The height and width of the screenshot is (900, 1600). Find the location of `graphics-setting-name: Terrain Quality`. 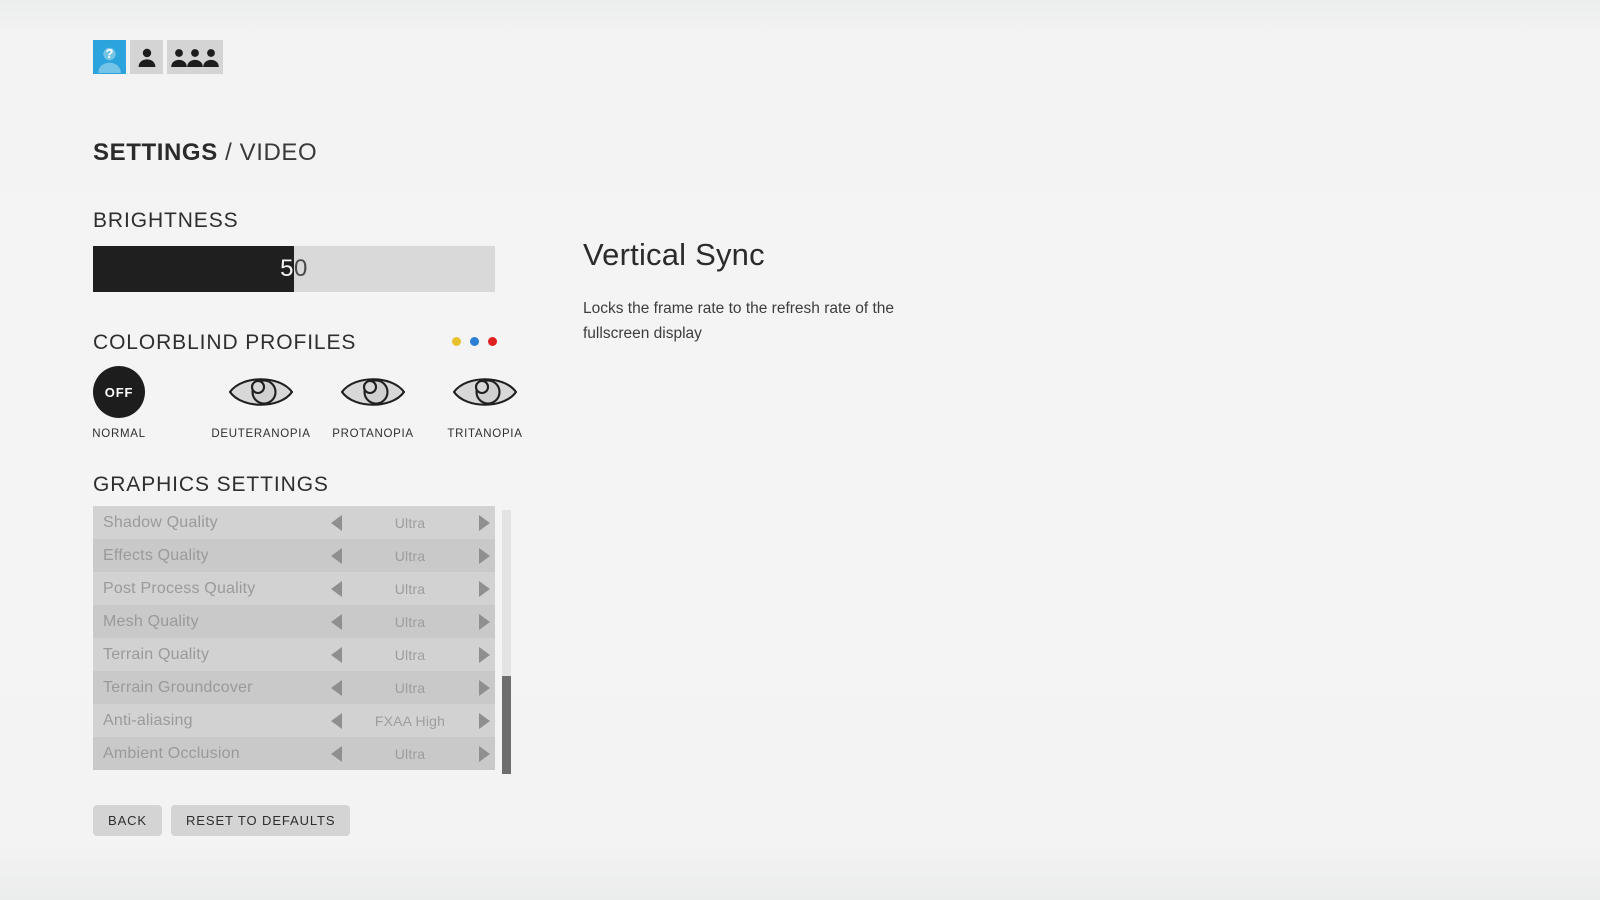

graphics-setting-name: Terrain Quality is located at coordinates (156, 654).